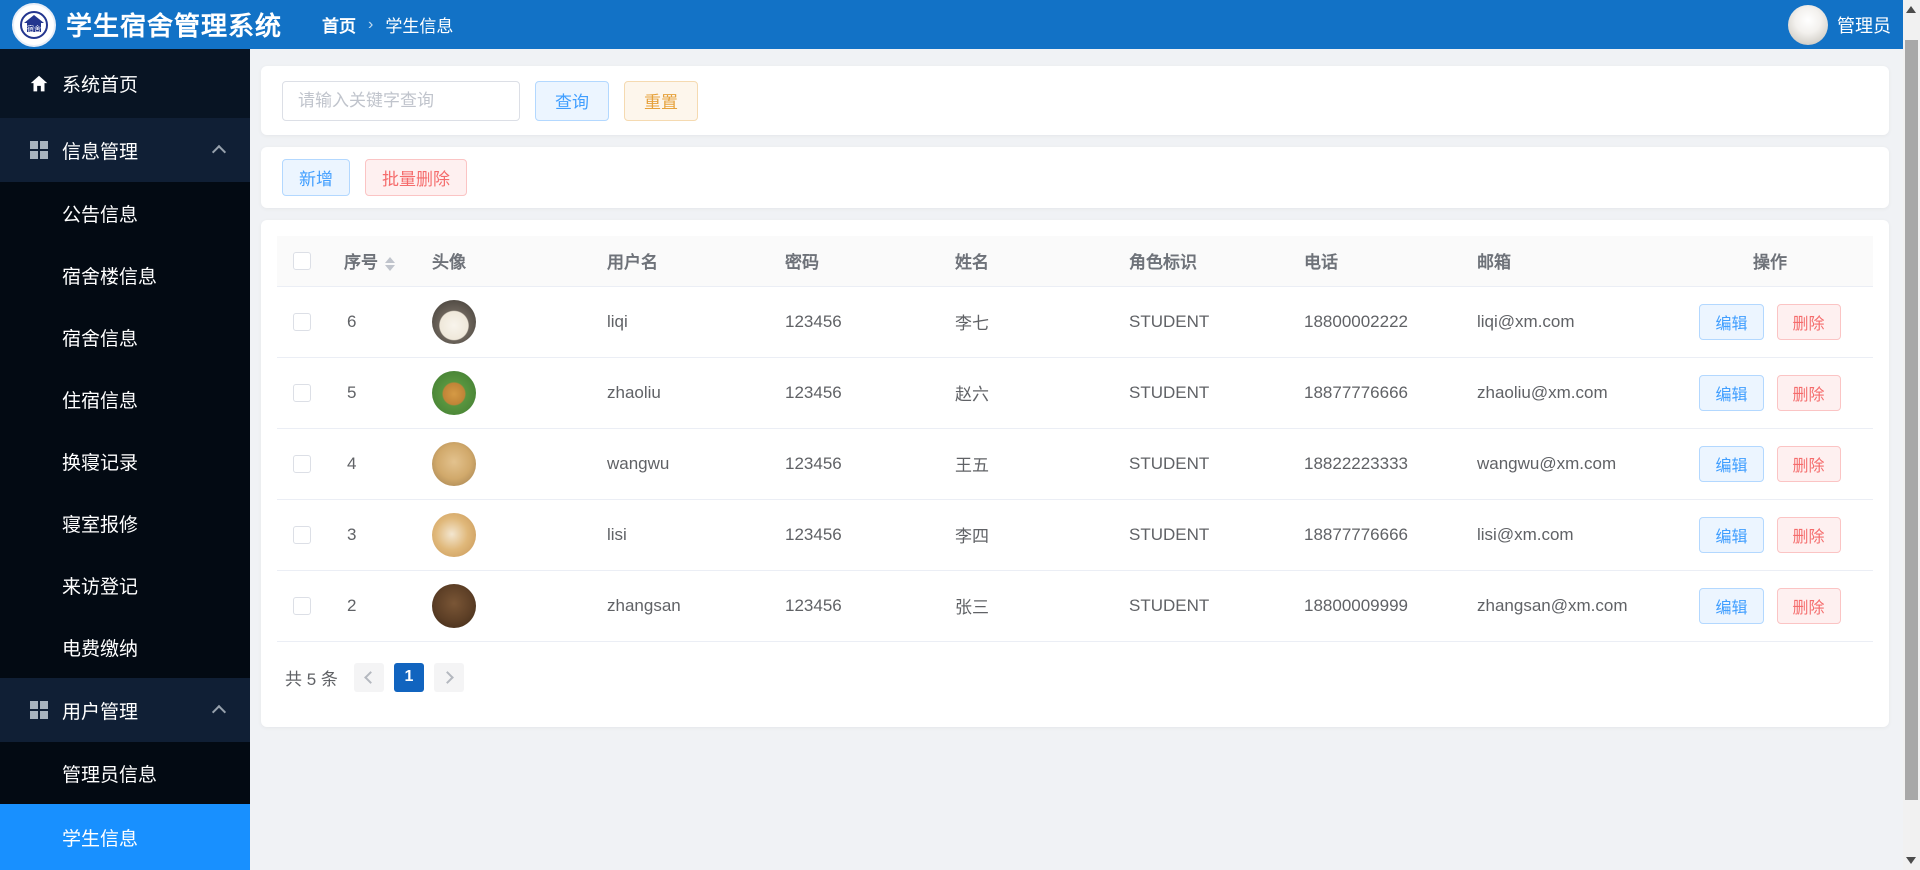  I want to click on cell-email: liqi@xm.com, so click(1562, 322).